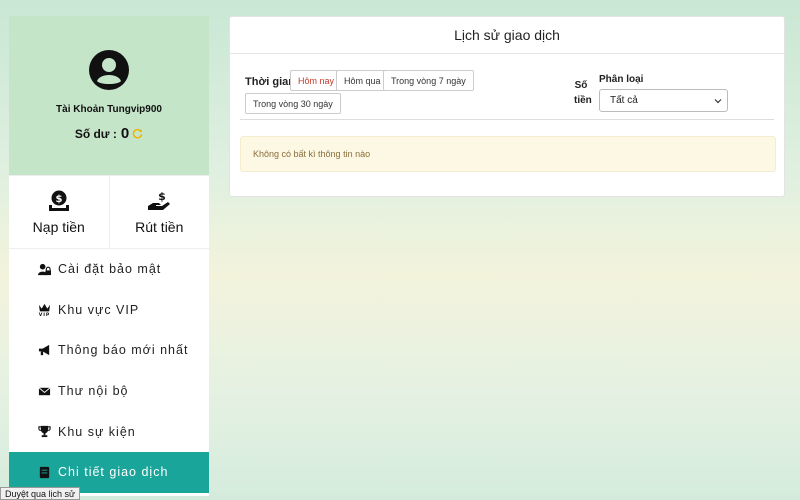  What do you see at coordinates (109, 109) in the screenshot?
I see `account-name: Tài Khoản Tungvip900` at bounding box center [109, 109].